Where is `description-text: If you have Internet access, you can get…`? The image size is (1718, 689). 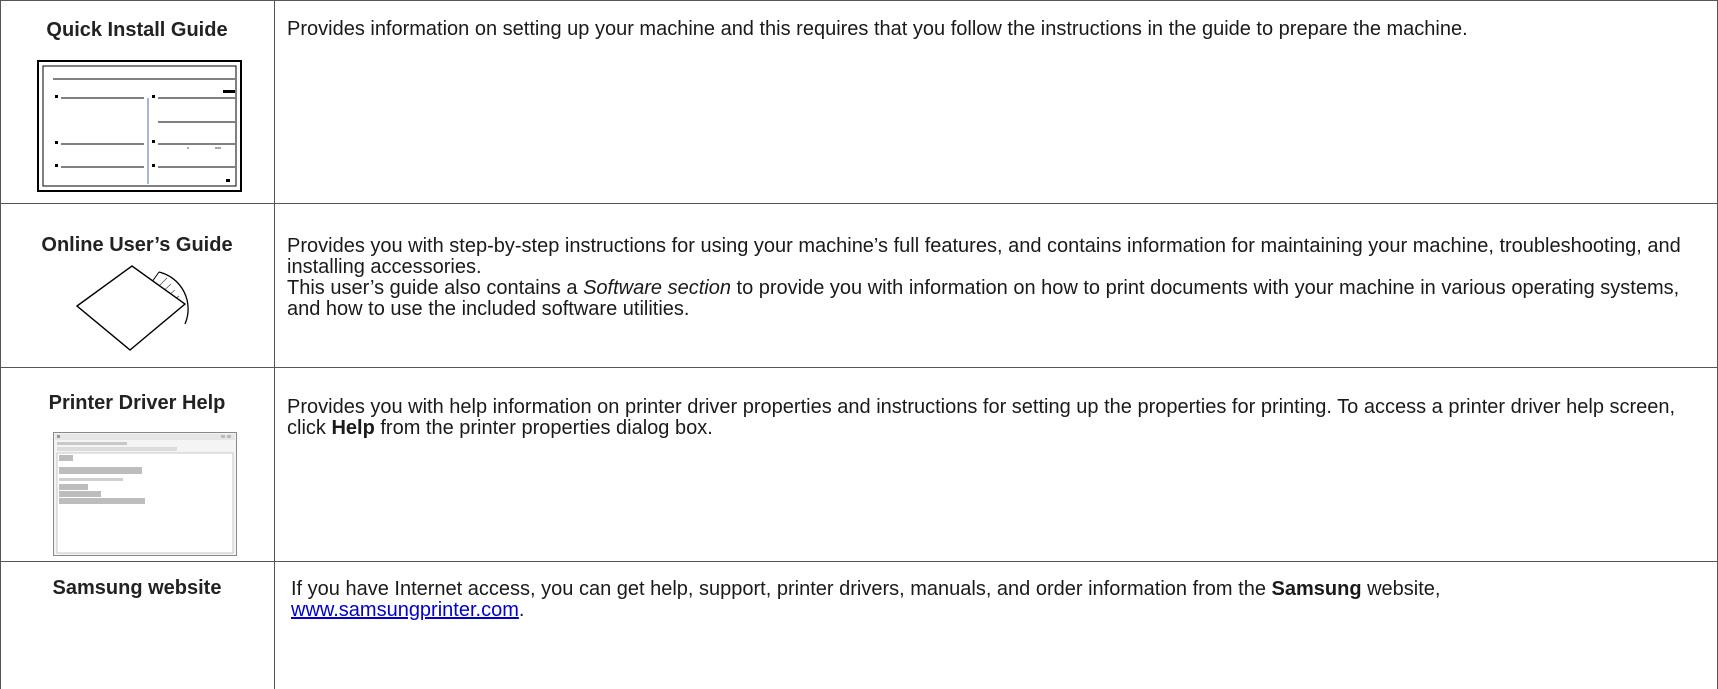 description-text: If you have Internet access, you can get… is located at coordinates (866, 589).